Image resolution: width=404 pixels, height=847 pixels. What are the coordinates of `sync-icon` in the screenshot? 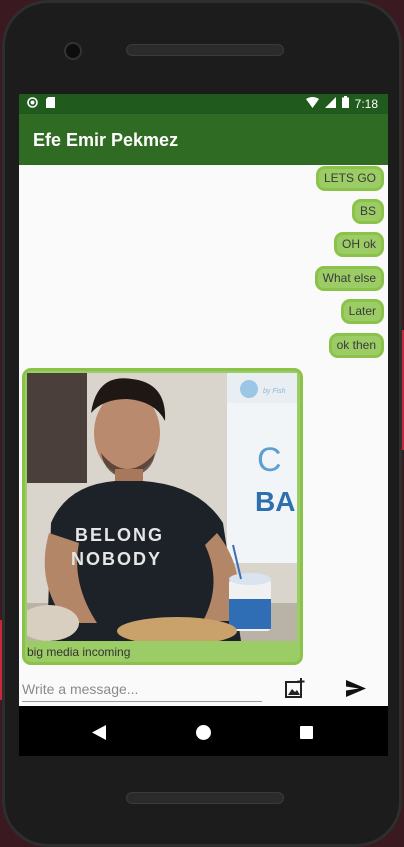 It's located at (32, 104).